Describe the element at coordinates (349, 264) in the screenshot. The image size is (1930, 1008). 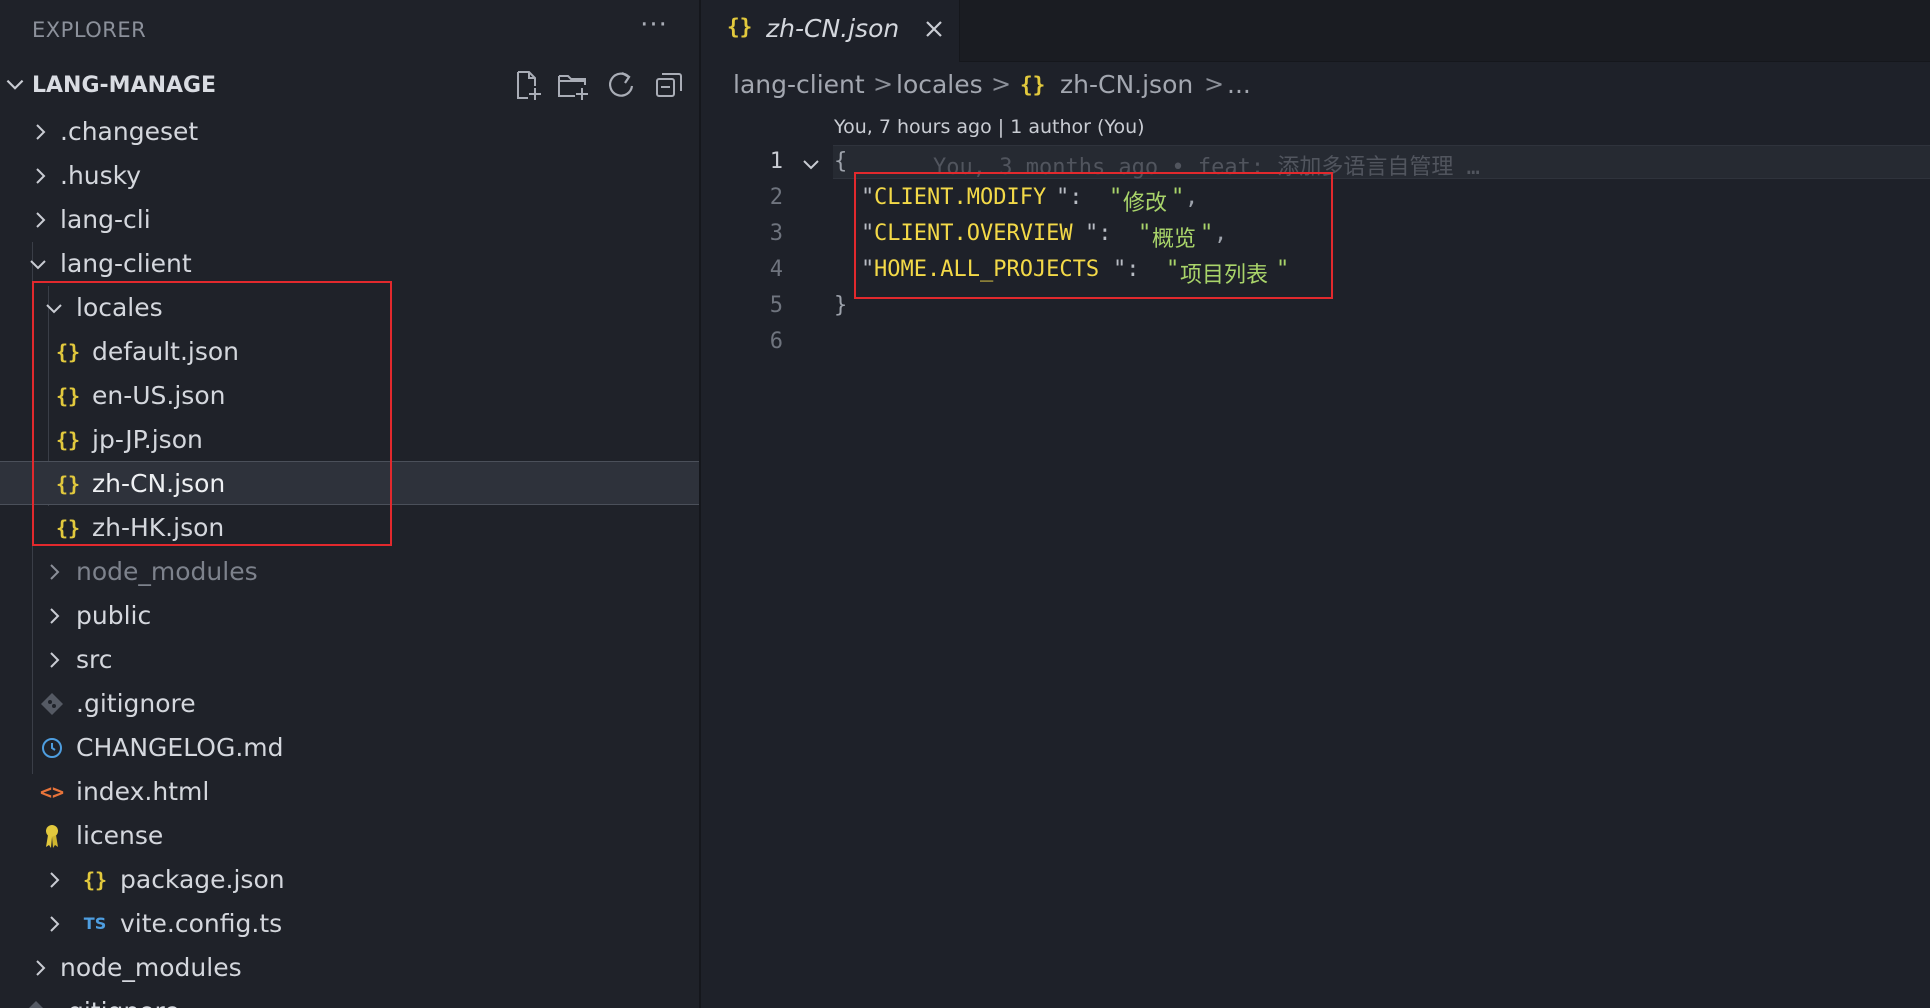
I see `tree-item-lang-client: lang-client` at that location.